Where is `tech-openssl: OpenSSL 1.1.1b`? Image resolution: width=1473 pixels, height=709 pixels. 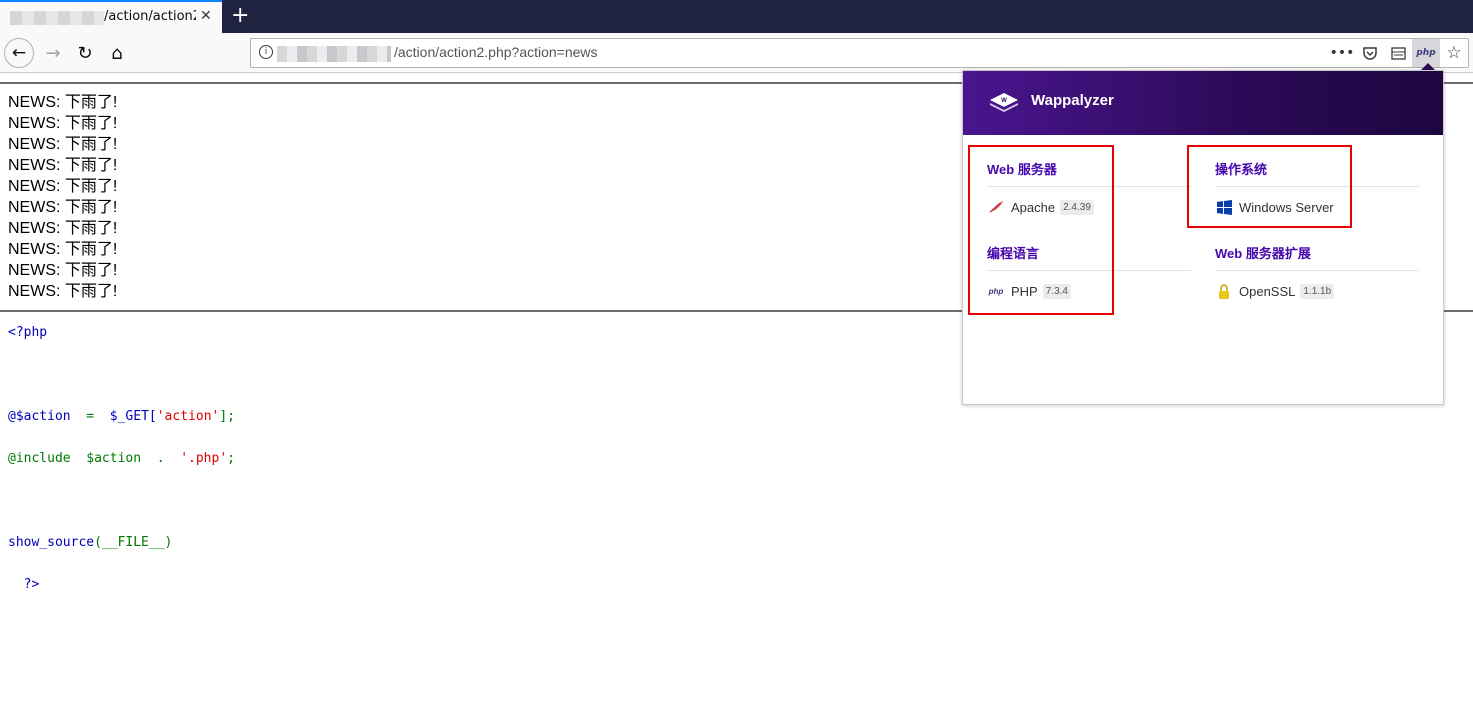 tech-openssl: OpenSSL 1.1.1b is located at coordinates (1317, 291).